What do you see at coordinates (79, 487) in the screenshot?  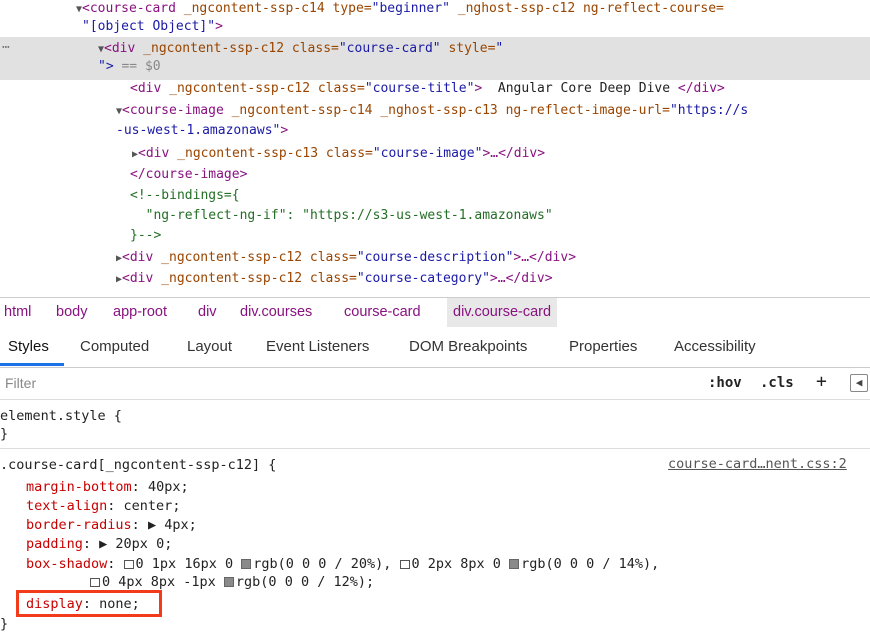 I see `css-prop: margin-bottom` at bounding box center [79, 487].